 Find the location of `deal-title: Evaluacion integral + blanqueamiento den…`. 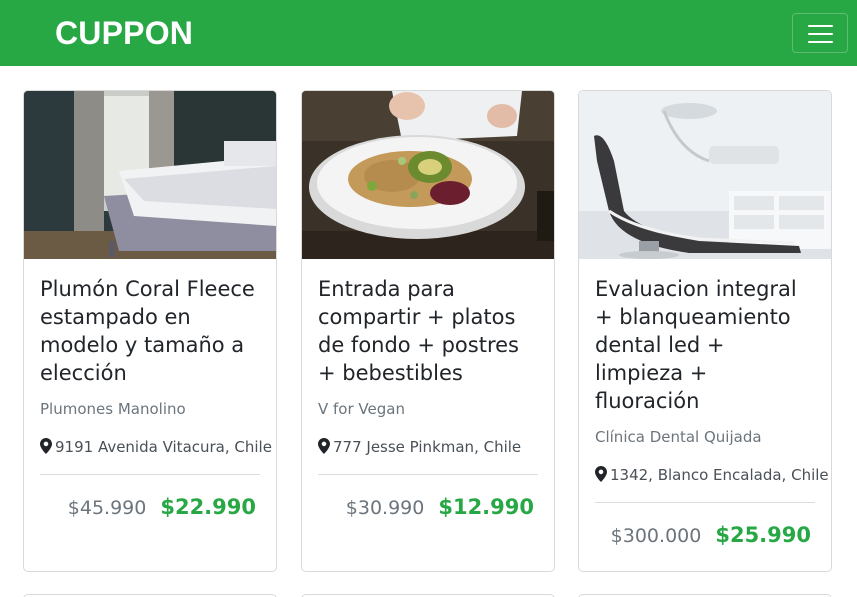

deal-title: Evaluacion integral + blanqueamiento den… is located at coordinates (705, 345).